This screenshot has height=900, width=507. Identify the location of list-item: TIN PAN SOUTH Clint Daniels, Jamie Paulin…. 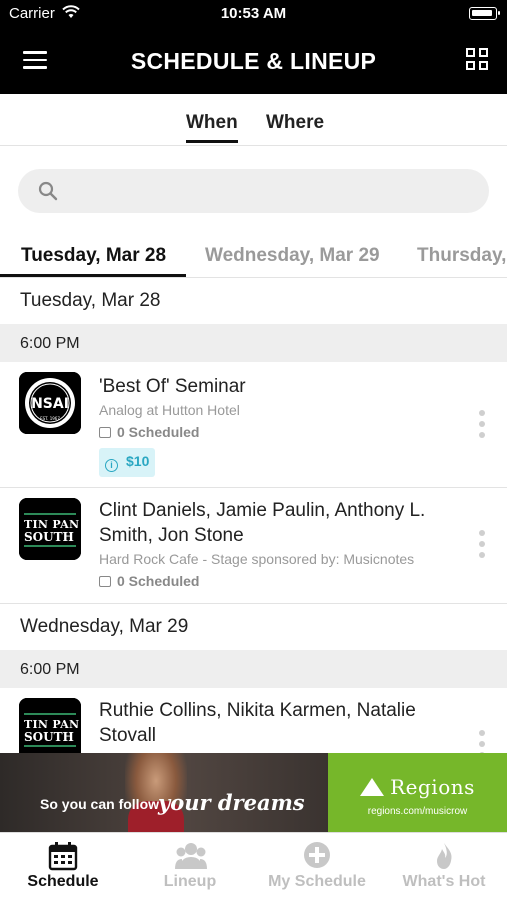
(253, 546).